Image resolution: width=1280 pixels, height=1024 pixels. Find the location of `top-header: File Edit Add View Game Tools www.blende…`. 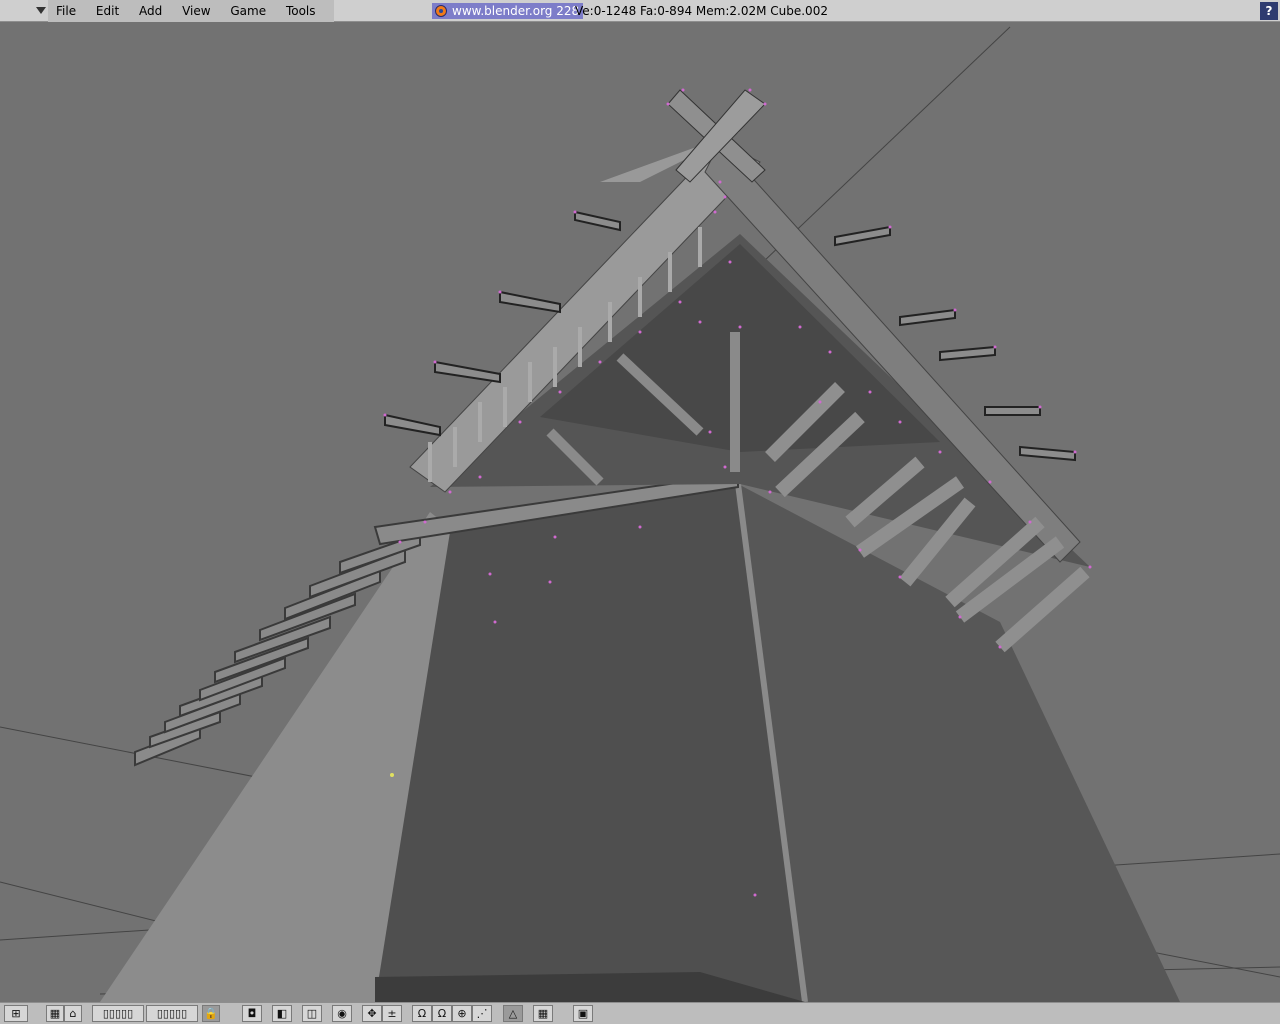

top-header: File Edit Add View Game Tools www.blende… is located at coordinates (640, 11).